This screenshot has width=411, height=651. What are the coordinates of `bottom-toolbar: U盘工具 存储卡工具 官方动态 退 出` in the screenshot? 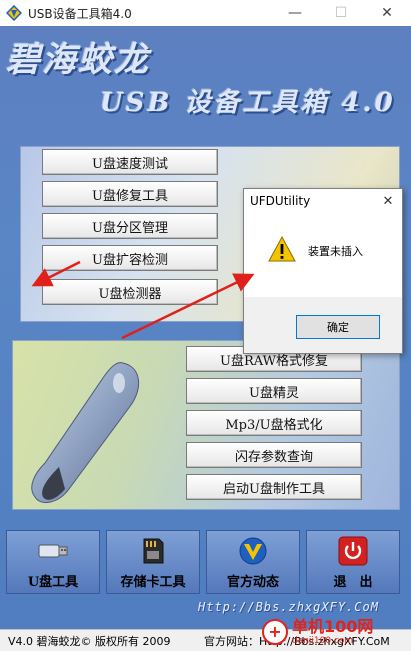 It's located at (206, 562).